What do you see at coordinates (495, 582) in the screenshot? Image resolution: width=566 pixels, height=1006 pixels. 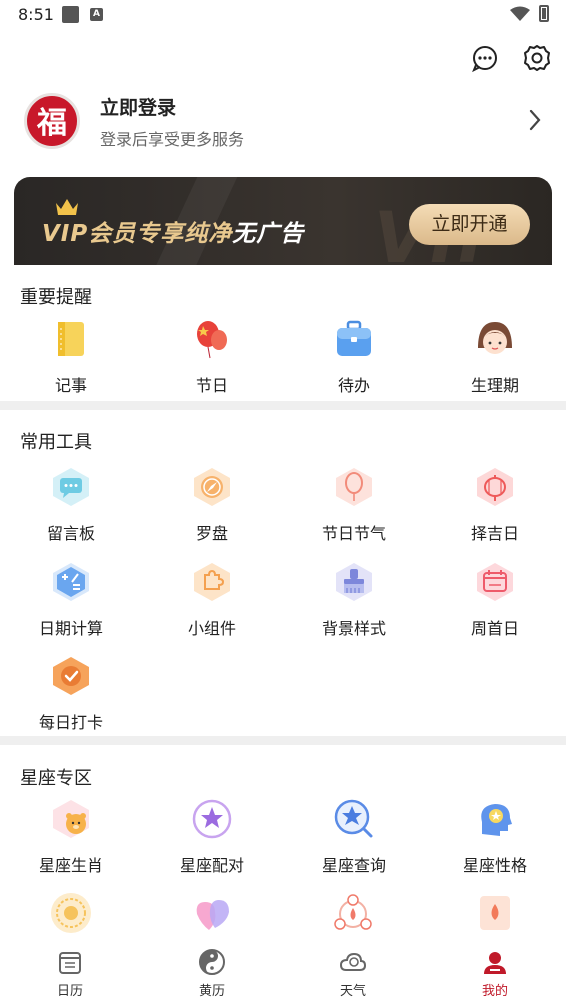 I see `week-start-icon` at bounding box center [495, 582].